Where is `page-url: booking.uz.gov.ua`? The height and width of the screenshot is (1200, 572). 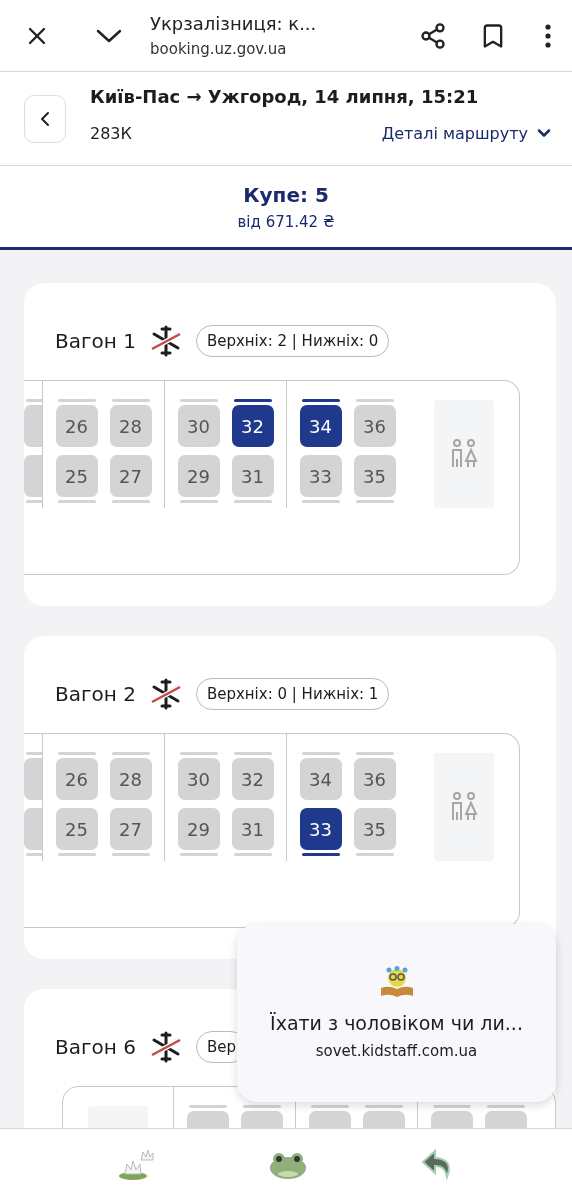
page-url: booking.uz.gov.ua is located at coordinates (219, 49).